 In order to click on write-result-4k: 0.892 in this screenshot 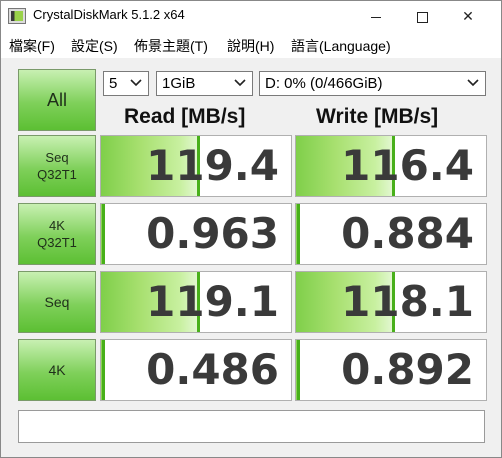, I will do `click(391, 370)`.